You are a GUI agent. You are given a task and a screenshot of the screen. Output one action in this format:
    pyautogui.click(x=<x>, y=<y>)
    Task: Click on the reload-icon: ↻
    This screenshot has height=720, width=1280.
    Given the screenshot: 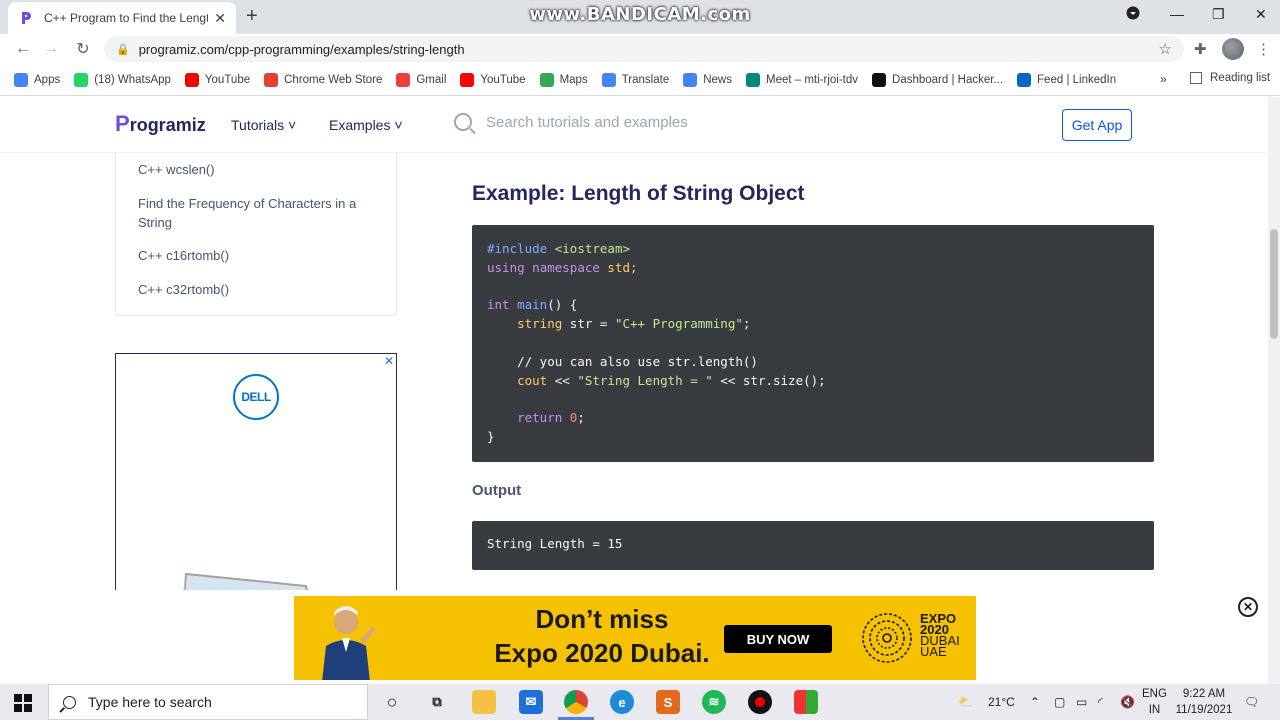 What is the action you would take?
    pyautogui.click(x=83, y=49)
    